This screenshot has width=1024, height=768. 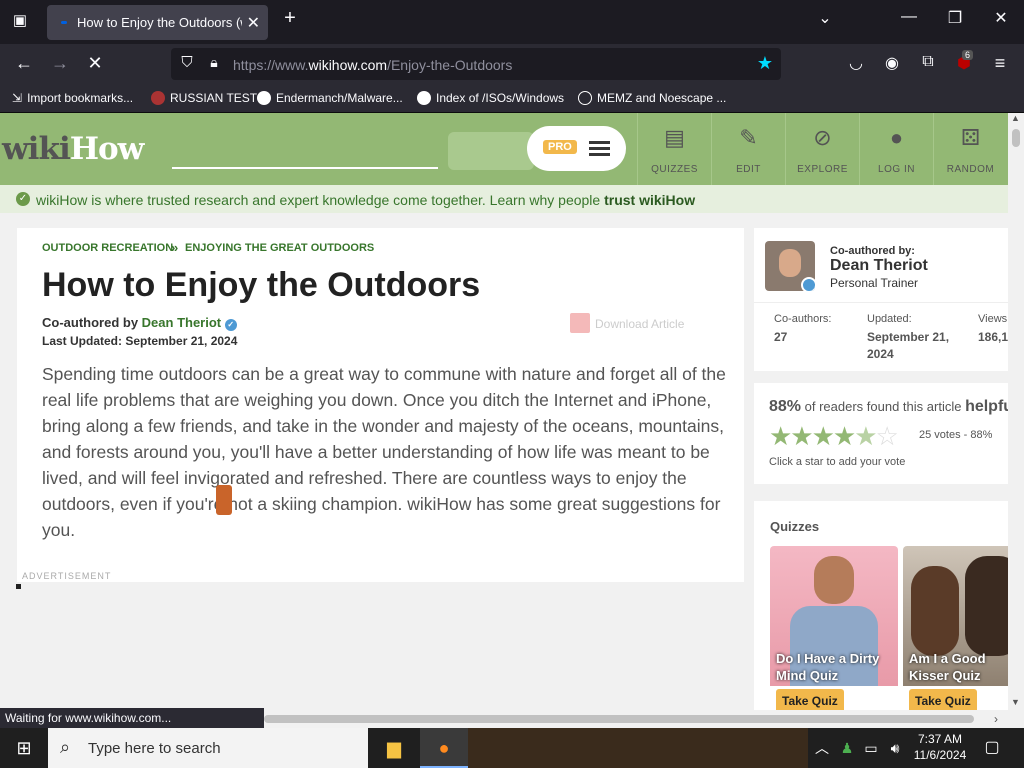 I want to click on hscrollbar-thumb, so click(x=619, y=719).